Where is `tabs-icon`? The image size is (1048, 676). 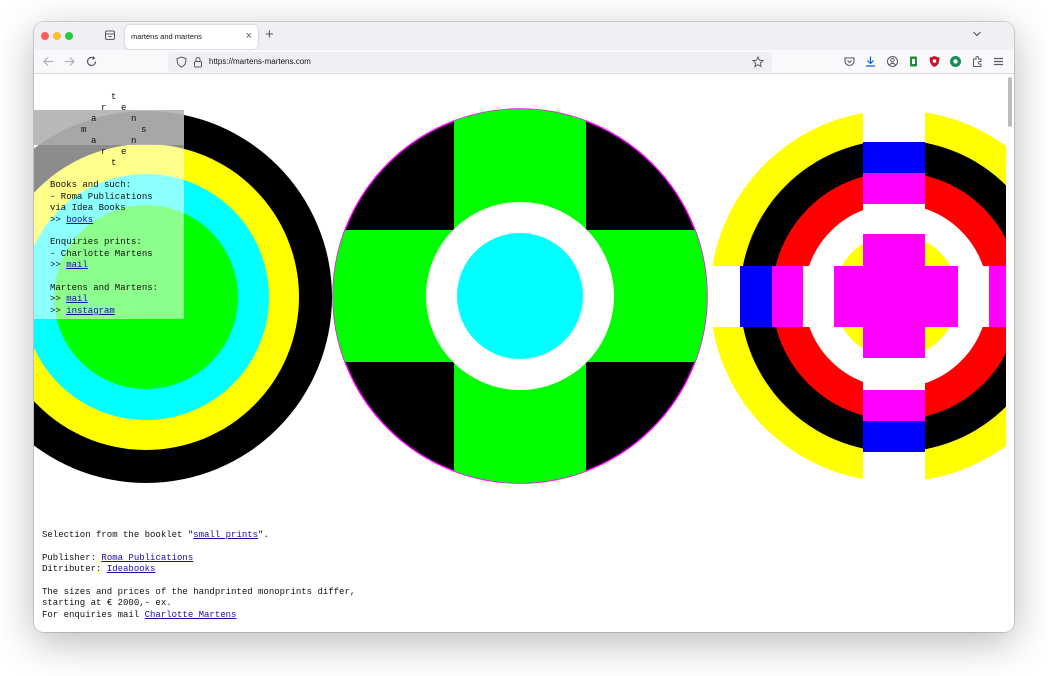
tabs-icon is located at coordinates (110, 35).